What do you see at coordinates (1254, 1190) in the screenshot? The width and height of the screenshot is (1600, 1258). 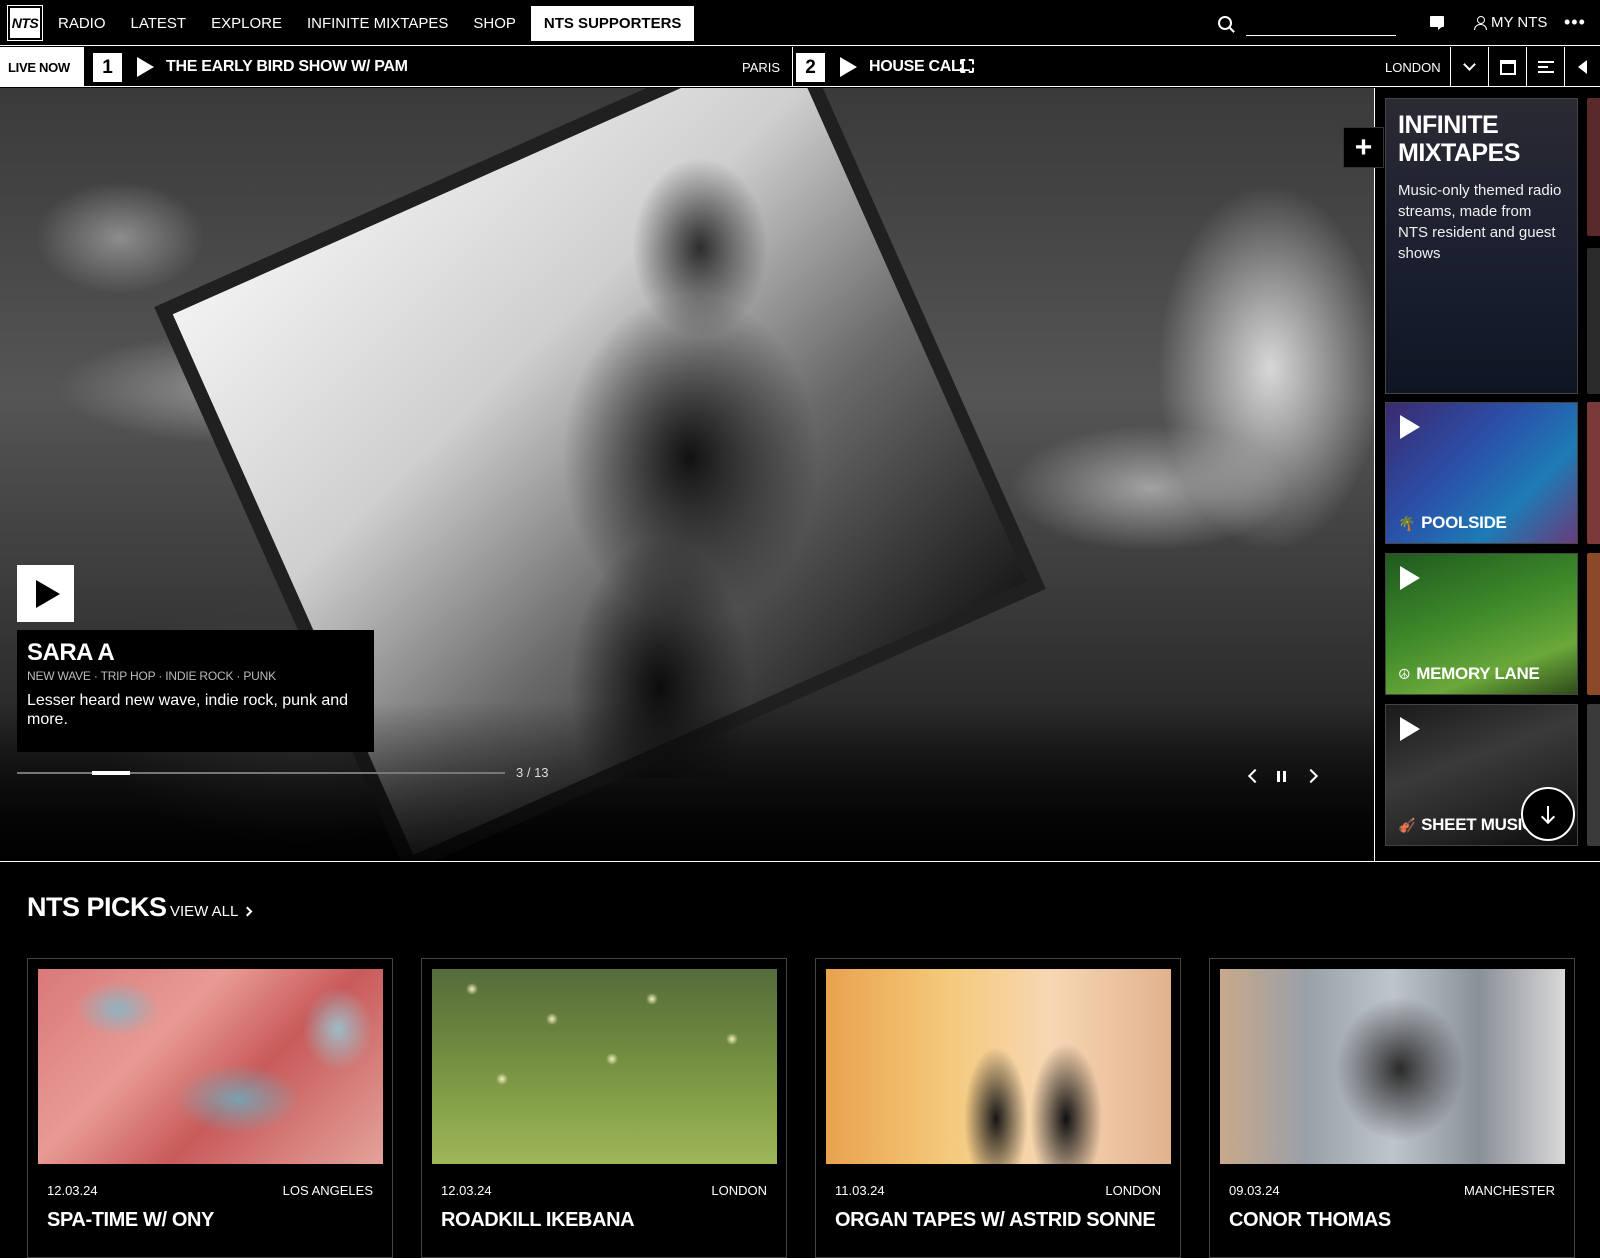 I see `pick-date: 09.03.24` at bounding box center [1254, 1190].